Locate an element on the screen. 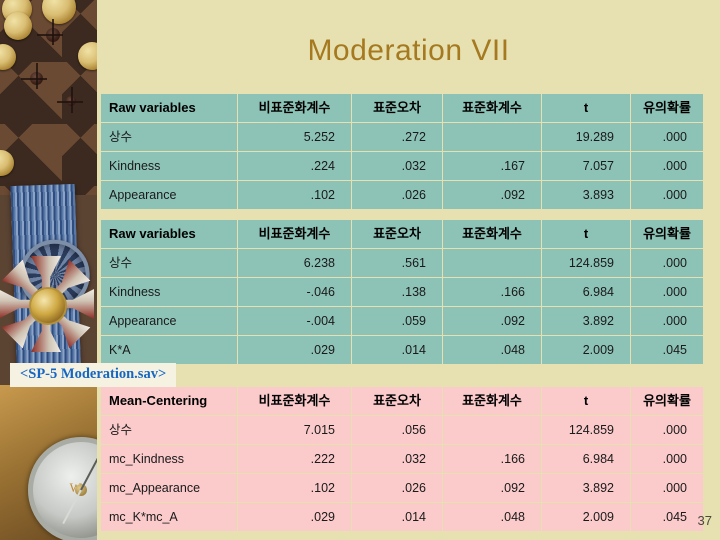  cell-std-error: .059 is located at coordinates (397, 321).